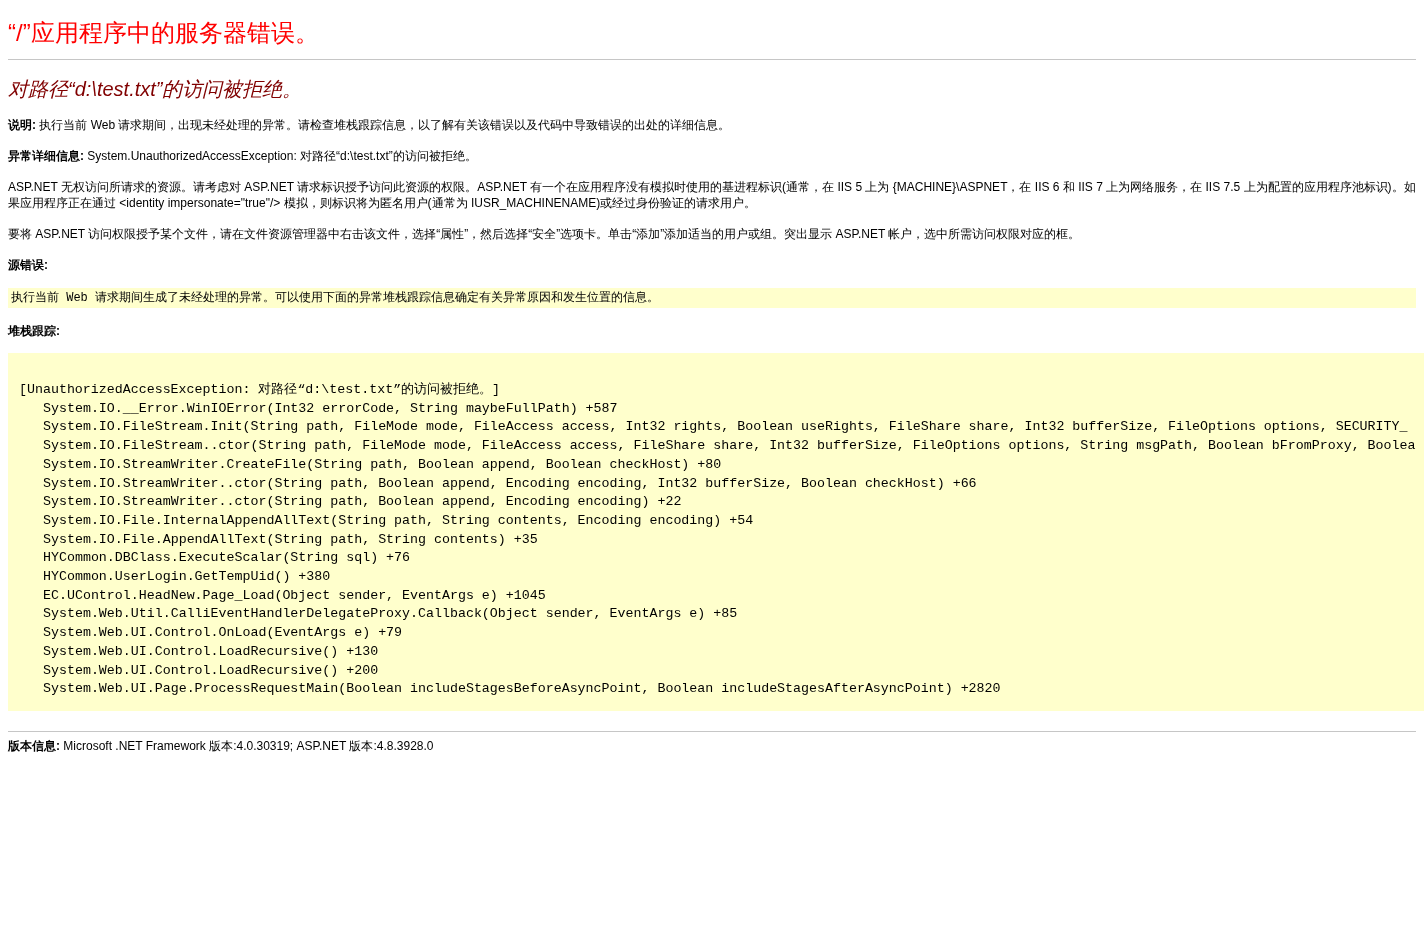  Describe the element at coordinates (294, 595) in the screenshot. I see `stack-frame-line: EC.UControl.HeadNew.Page_Load(Object sender, EventArgs e) +1045` at that location.